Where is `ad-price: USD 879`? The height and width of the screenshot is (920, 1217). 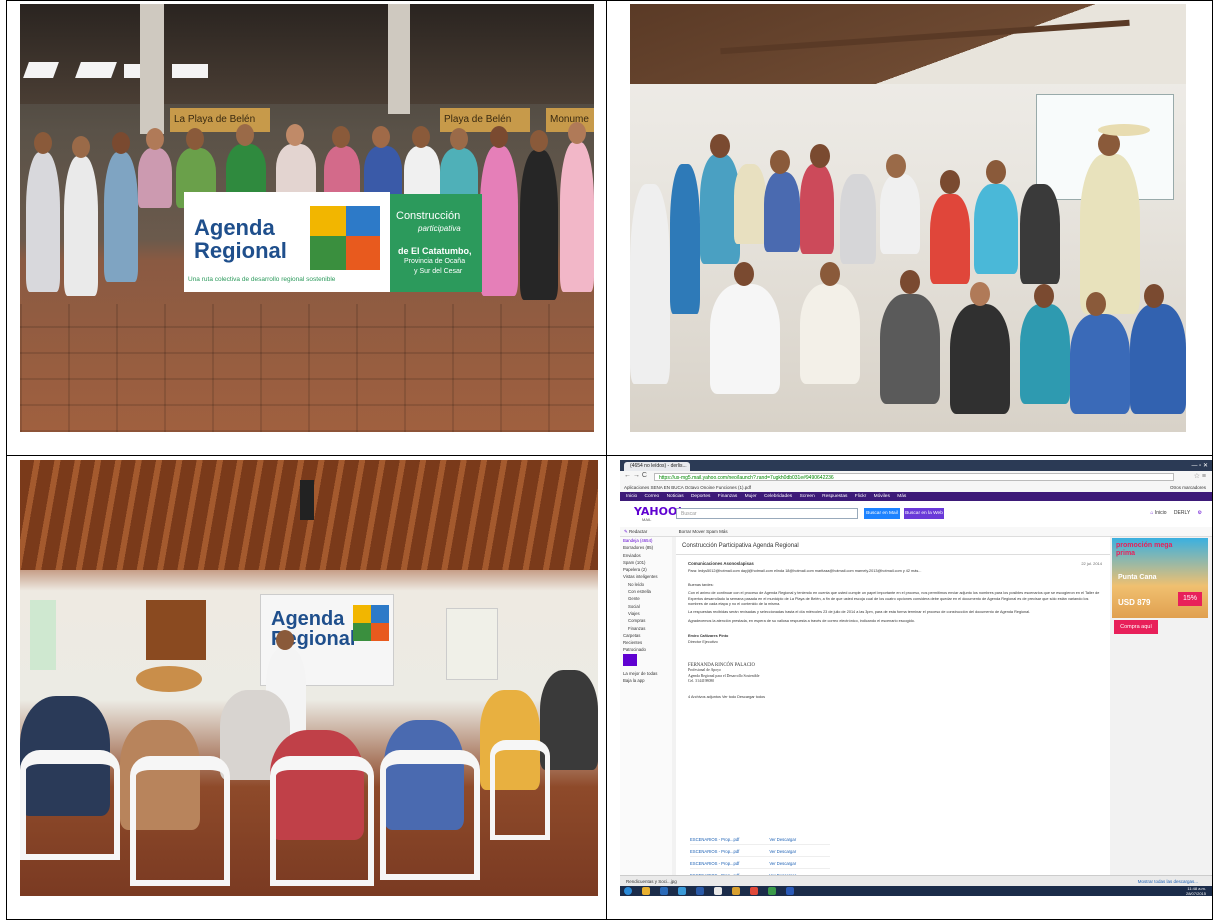 ad-price: USD 879 is located at coordinates (1134, 602).